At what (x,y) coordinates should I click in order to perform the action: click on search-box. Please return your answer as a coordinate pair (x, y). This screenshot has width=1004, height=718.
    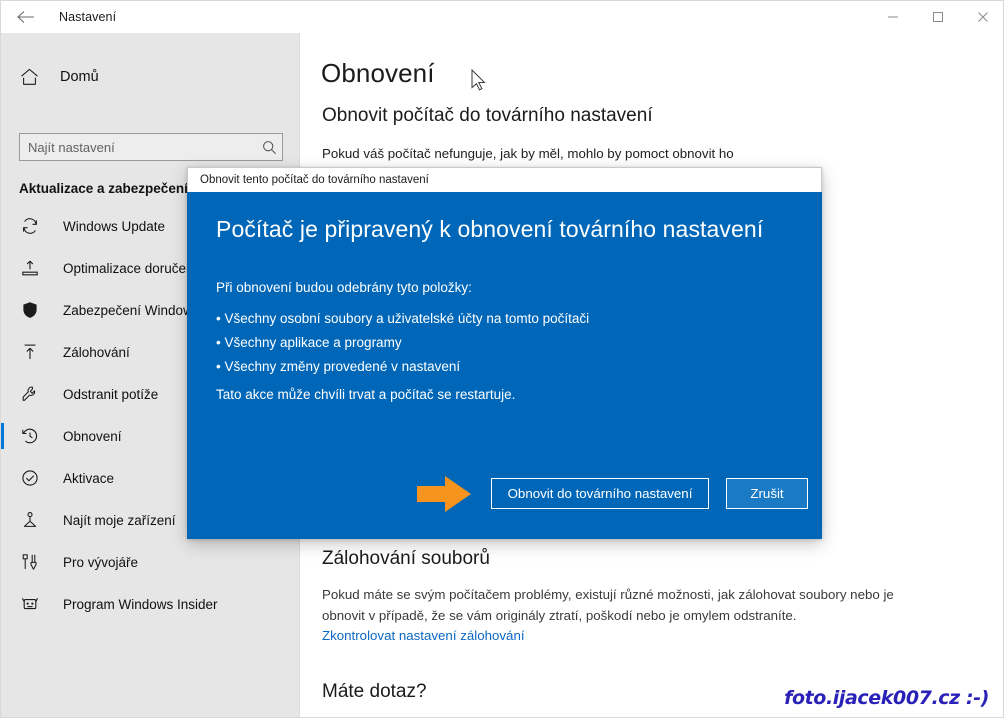
    Looking at the image, I should click on (151, 147).